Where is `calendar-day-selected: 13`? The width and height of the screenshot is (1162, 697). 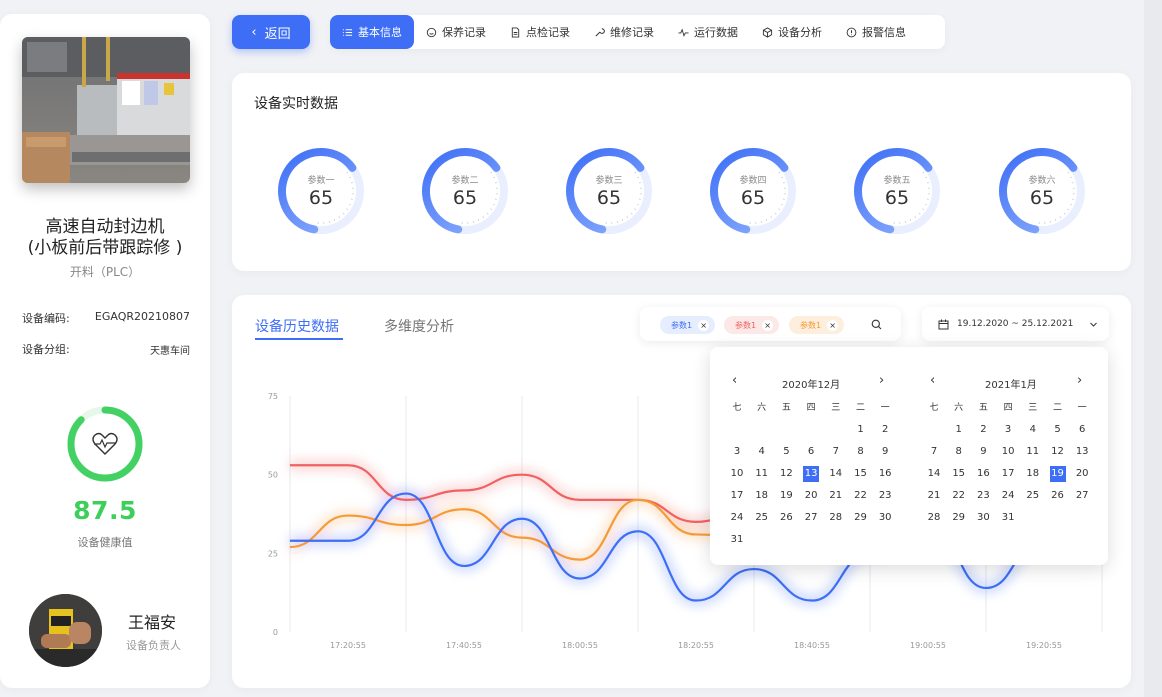 calendar-day-selected: 13 is located at coordinates (811, 474).